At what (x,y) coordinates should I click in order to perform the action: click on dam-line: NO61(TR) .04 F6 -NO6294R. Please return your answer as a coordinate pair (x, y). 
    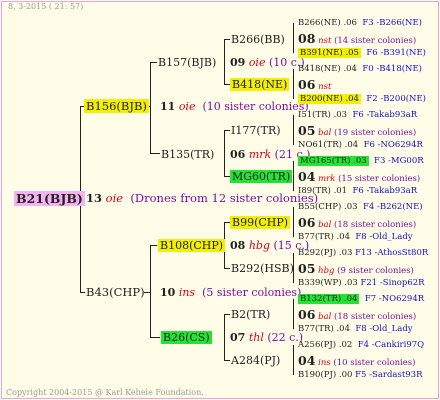
    Looking at the image, I should click on (360, 145).